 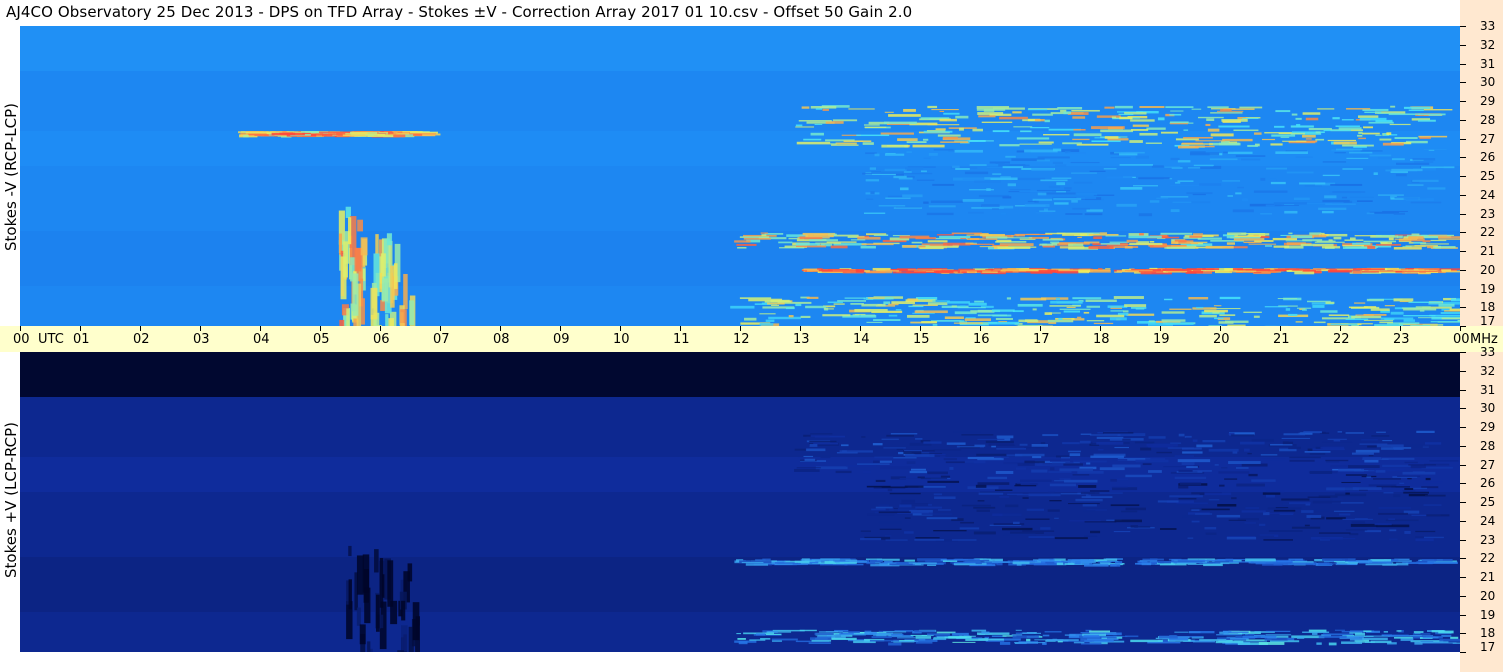 What do you see at coordinates (681, 339) in the screenshot?
I see `time-tick-label: 11` at bounding box center [681, 339].